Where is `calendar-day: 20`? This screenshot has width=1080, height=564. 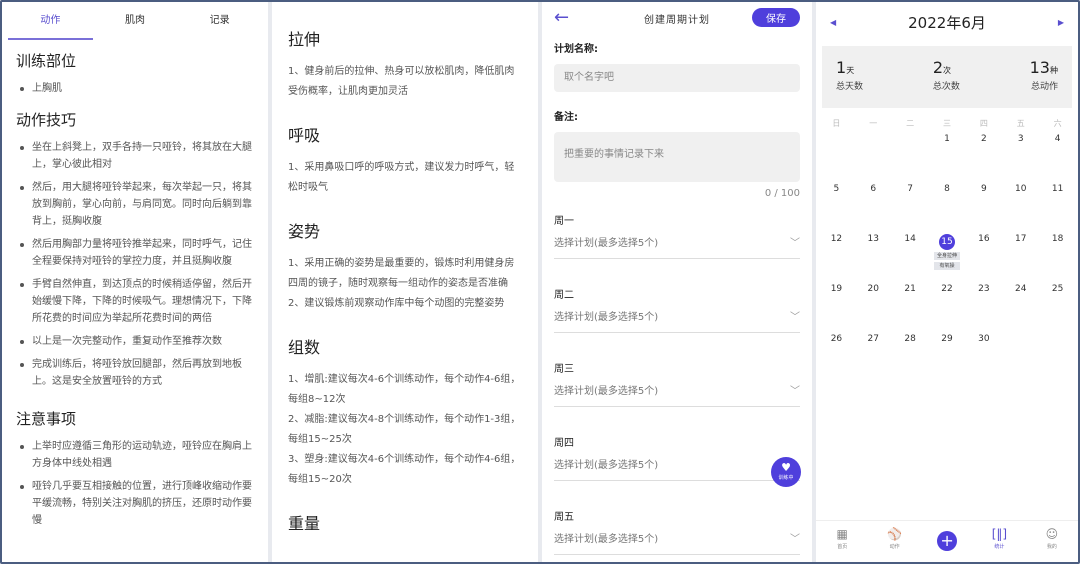 calendar-day: 20 is located at coordinates (873, 307).